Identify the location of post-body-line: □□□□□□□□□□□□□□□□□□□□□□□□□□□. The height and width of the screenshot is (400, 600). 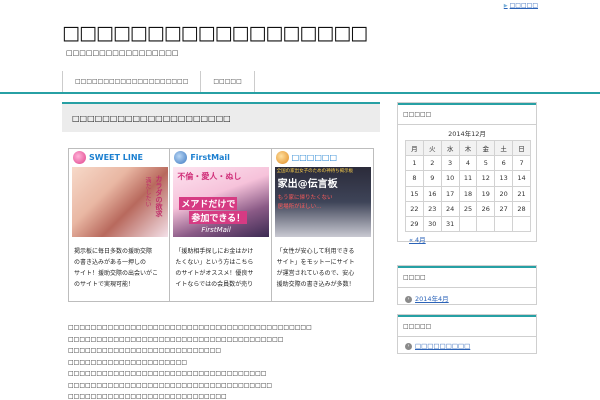
(145, 350).